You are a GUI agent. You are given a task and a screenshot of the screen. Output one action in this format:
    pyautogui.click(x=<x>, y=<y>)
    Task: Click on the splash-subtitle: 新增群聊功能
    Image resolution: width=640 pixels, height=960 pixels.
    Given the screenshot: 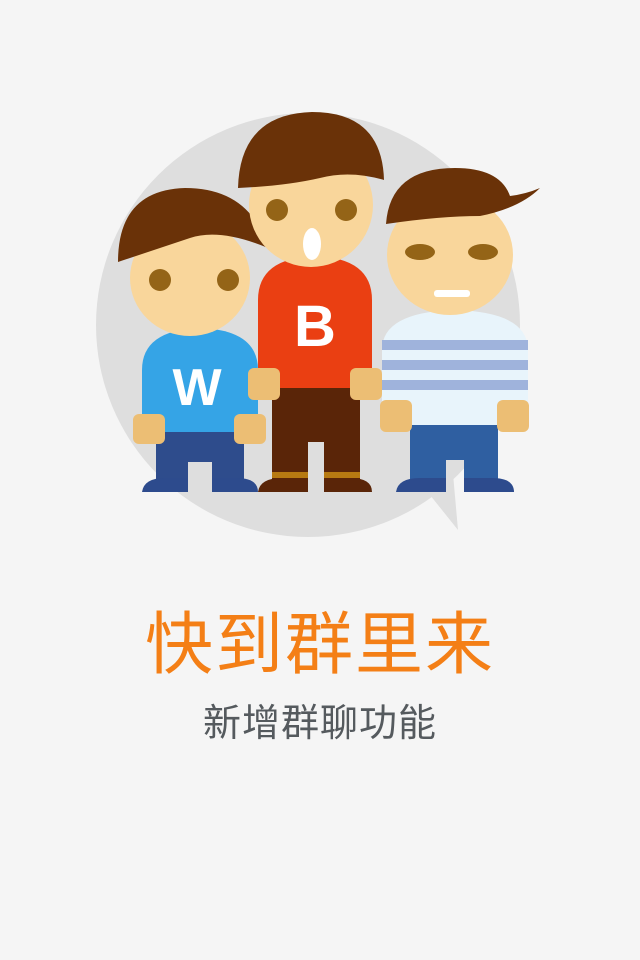 What is the action you would take?
    pyautogui.click(x=319, y=723)
    